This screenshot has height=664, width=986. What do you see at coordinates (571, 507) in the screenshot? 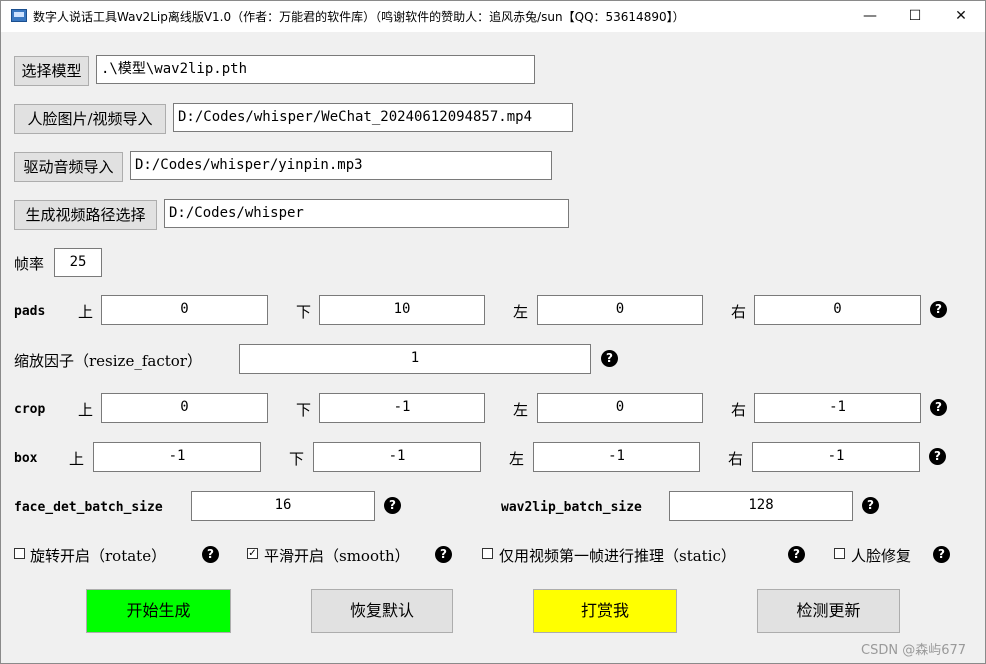
I see `wav2lip-batch-label: wav2lip_batch_size` at bounding box center [571, 507].